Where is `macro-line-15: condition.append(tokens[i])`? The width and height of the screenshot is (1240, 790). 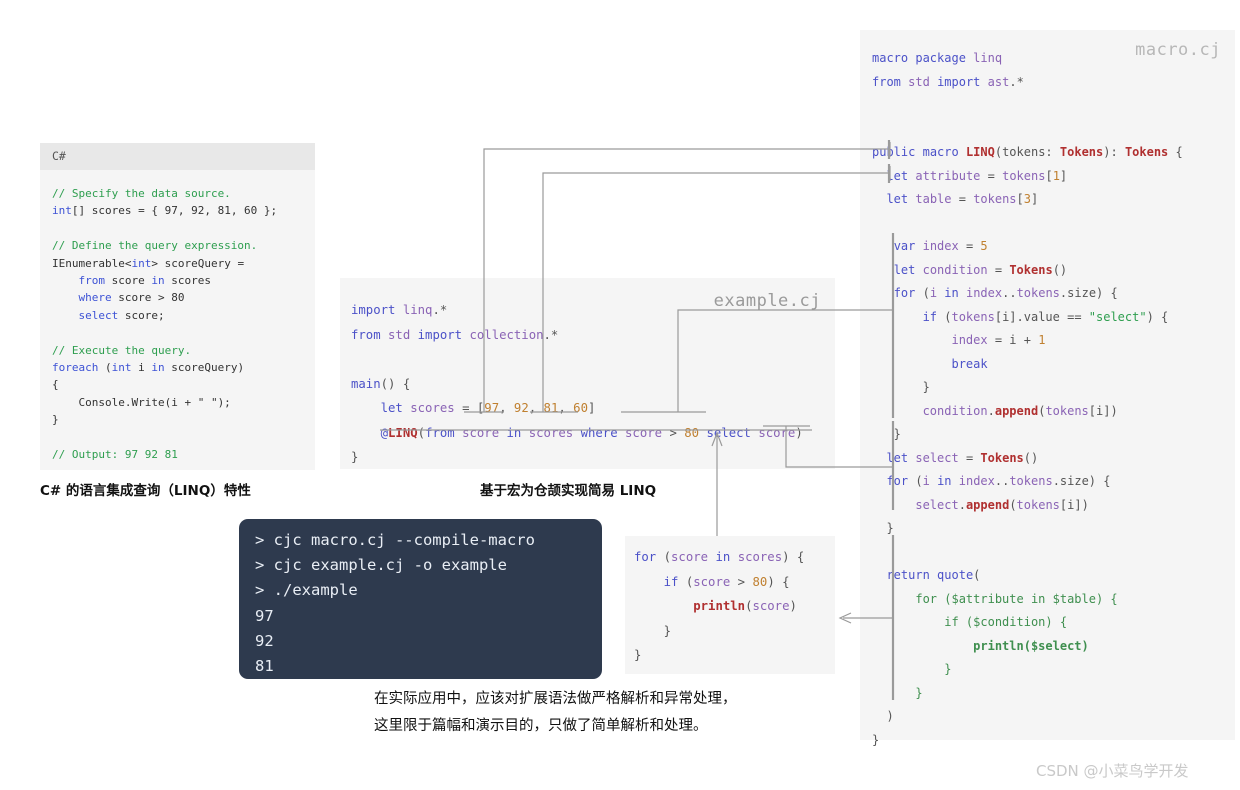 macro-line-15: condition.append(tokens[i]) is located at coordinates (1020, 410).